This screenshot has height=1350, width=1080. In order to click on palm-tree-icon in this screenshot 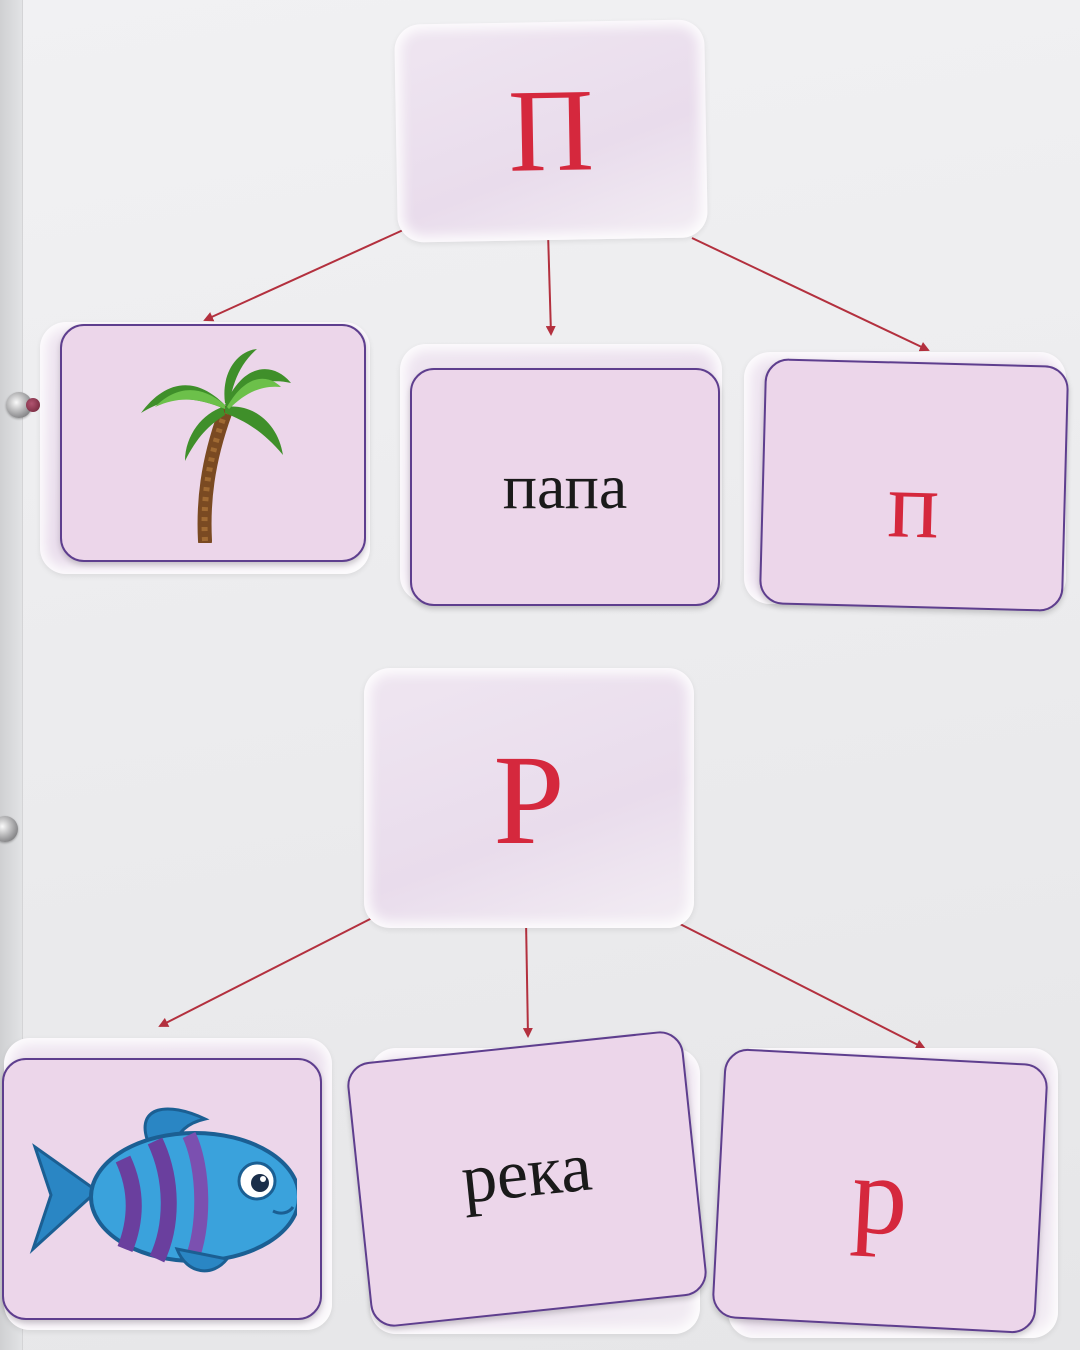, I will do `click(216, 446)`.